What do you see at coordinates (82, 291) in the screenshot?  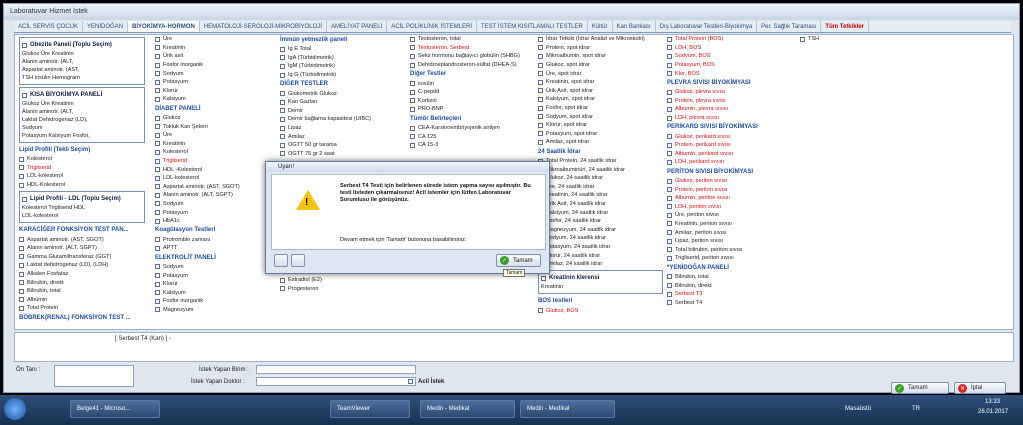 I see `test-item: Bilirubin, total` at bounding box center [82, 291].